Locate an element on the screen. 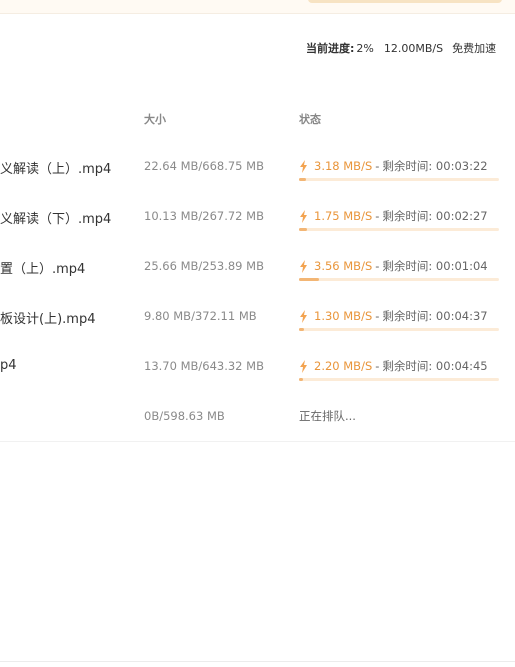 The width and height of the screenshot is (515, 667). file-size: 13.70 MB/643.32 MB is located at coordinates (204, 366).